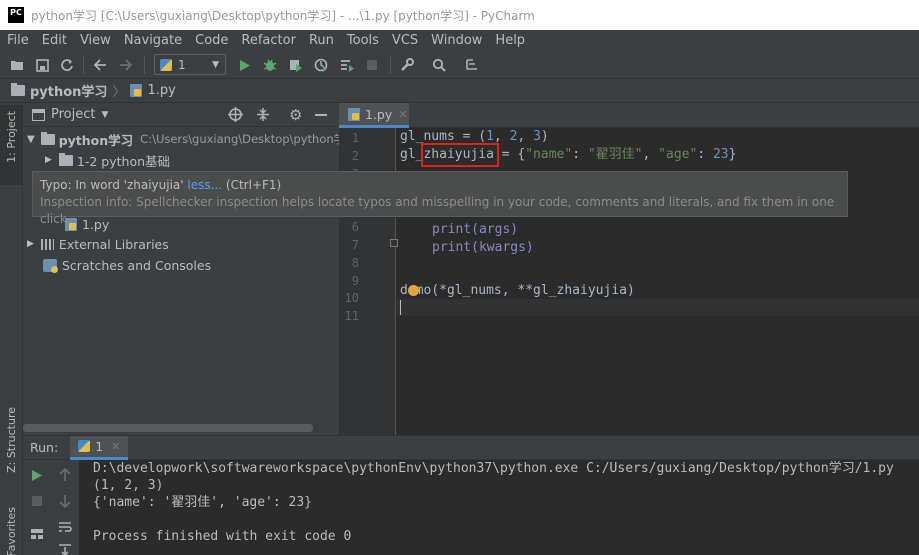 The height and width of the screenshot is (555, 919). I want to click on library-icon, so click(47, 244).